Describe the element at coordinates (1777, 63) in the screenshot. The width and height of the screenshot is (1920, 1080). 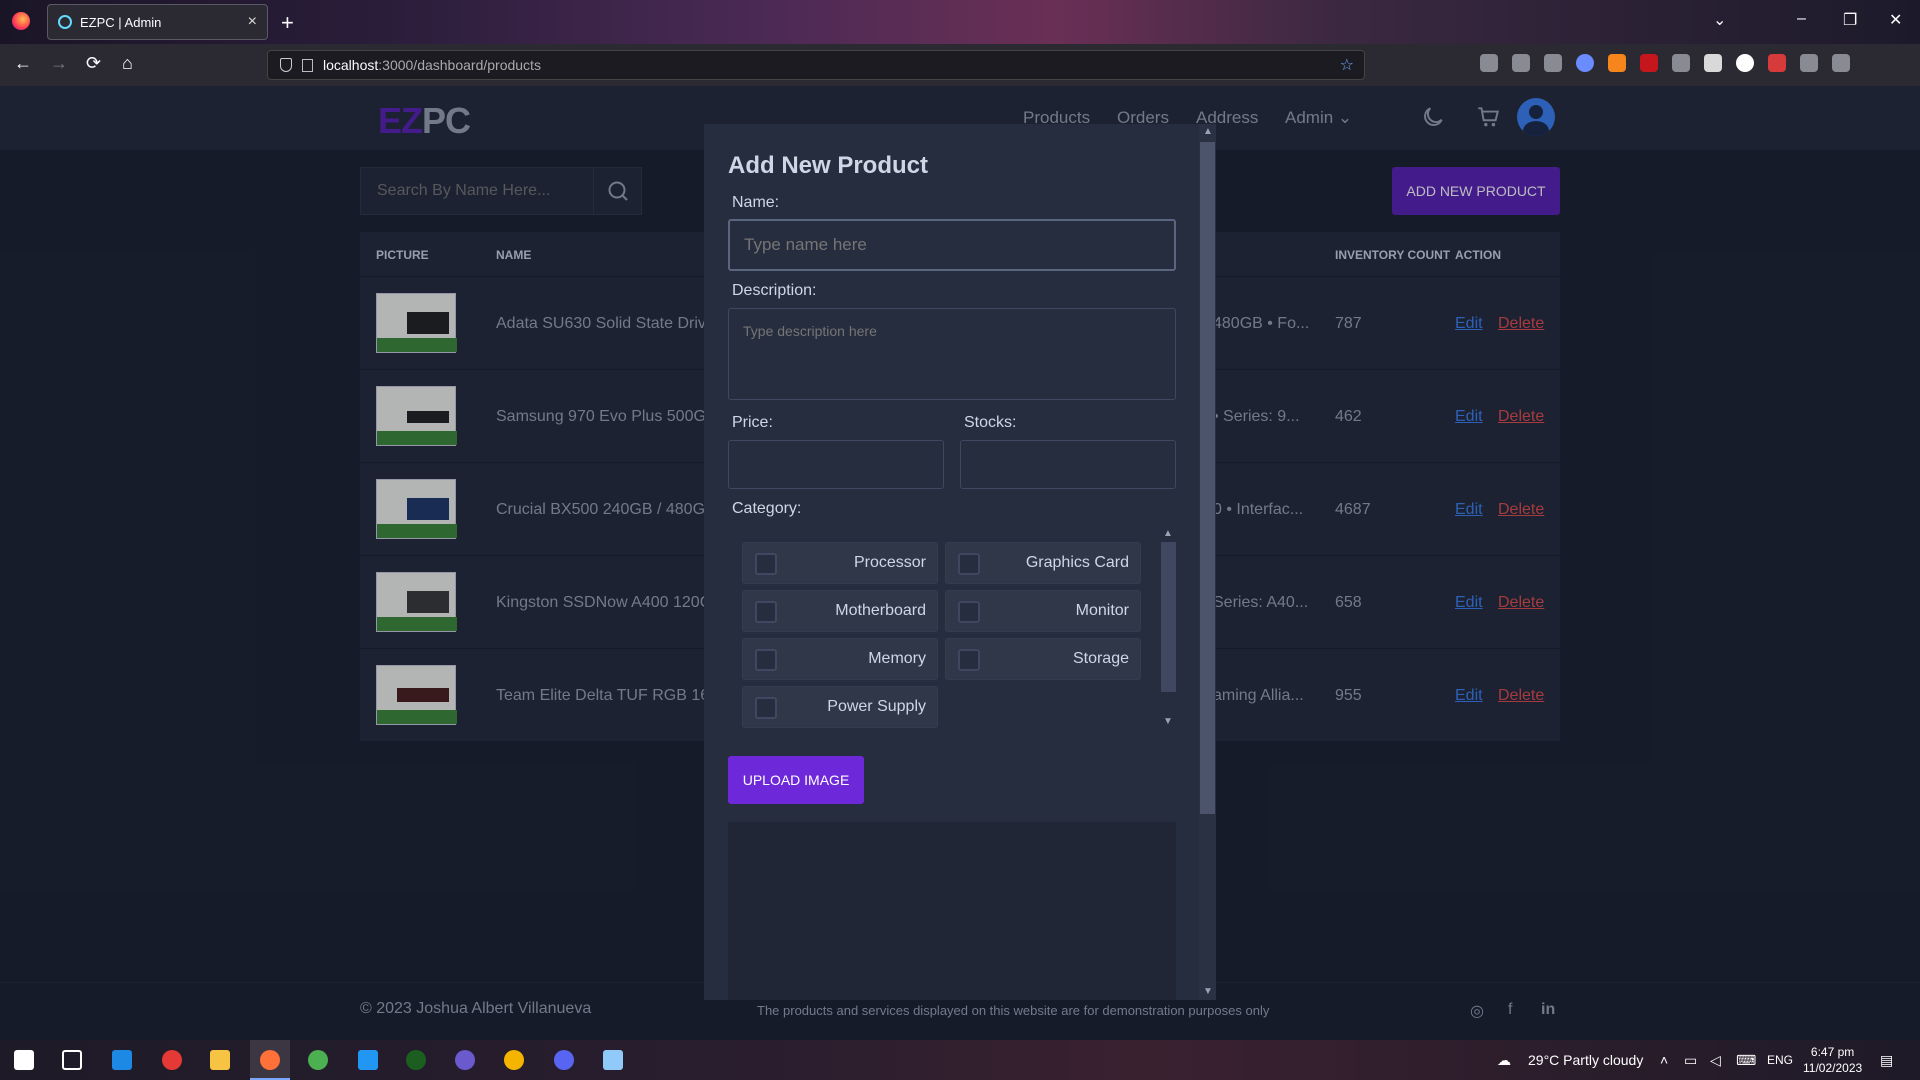
I see `extension-red-icon` at that location.